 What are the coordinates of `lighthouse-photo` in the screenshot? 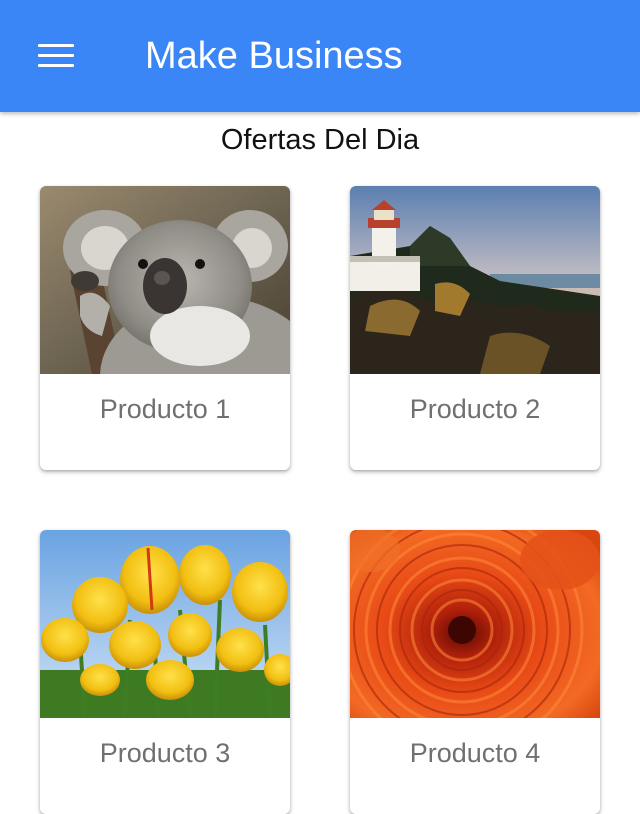 It's located at (475, 280).